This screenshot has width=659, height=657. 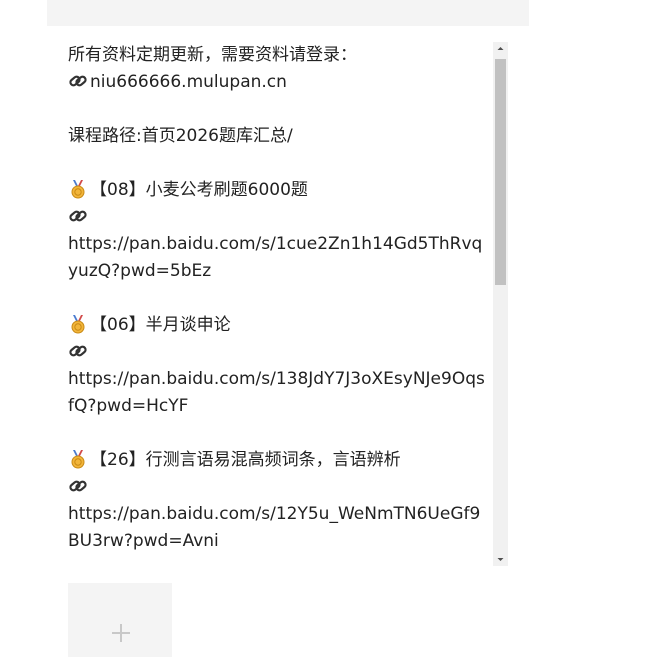 What do you see at coordinates (188, 82) in the screenshot?
I see `site-url-text: niu666666.mulupan.cn` at bounding box center [188, 82].